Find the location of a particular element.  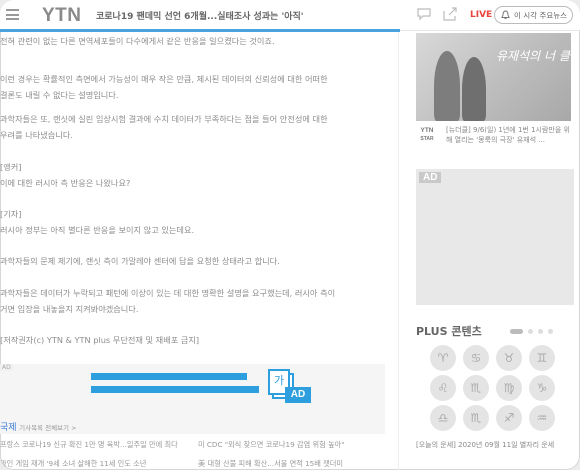

zodiac-icon: ♊ is located at coordinates (542, 358).